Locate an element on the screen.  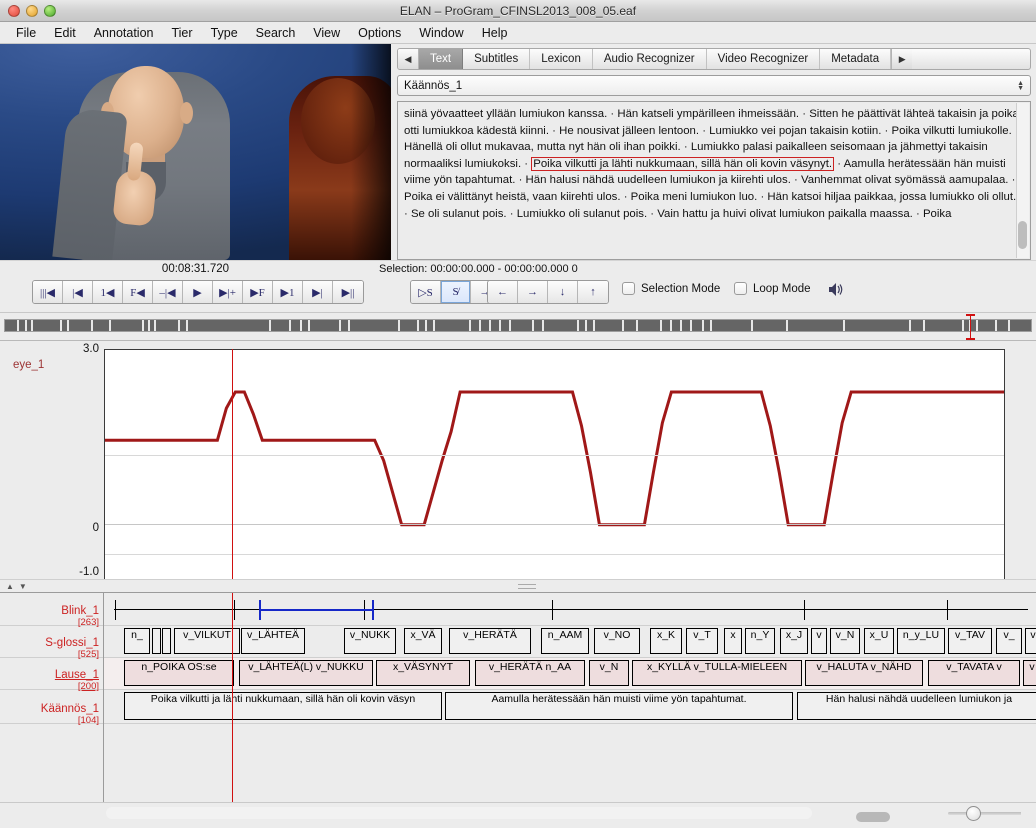
selection-mode-checkbox is located at coordinates (628, 288).